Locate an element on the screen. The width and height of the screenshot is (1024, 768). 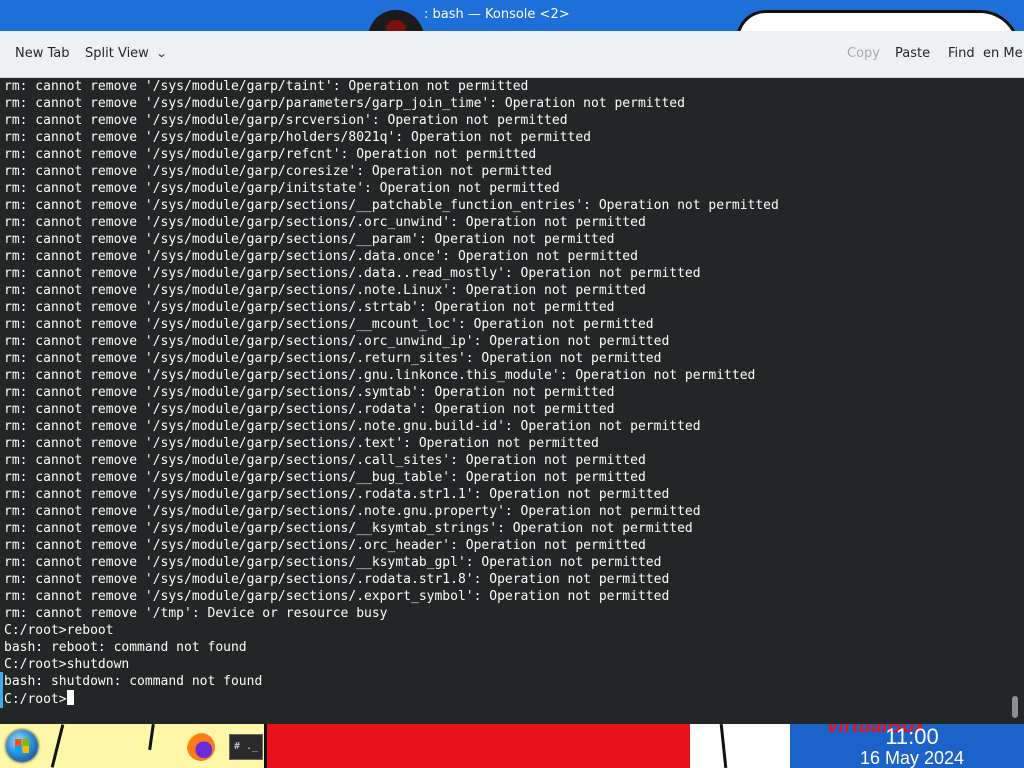
terminal-line: bash: shutdown: command not found is located at coordinates (133, 681).